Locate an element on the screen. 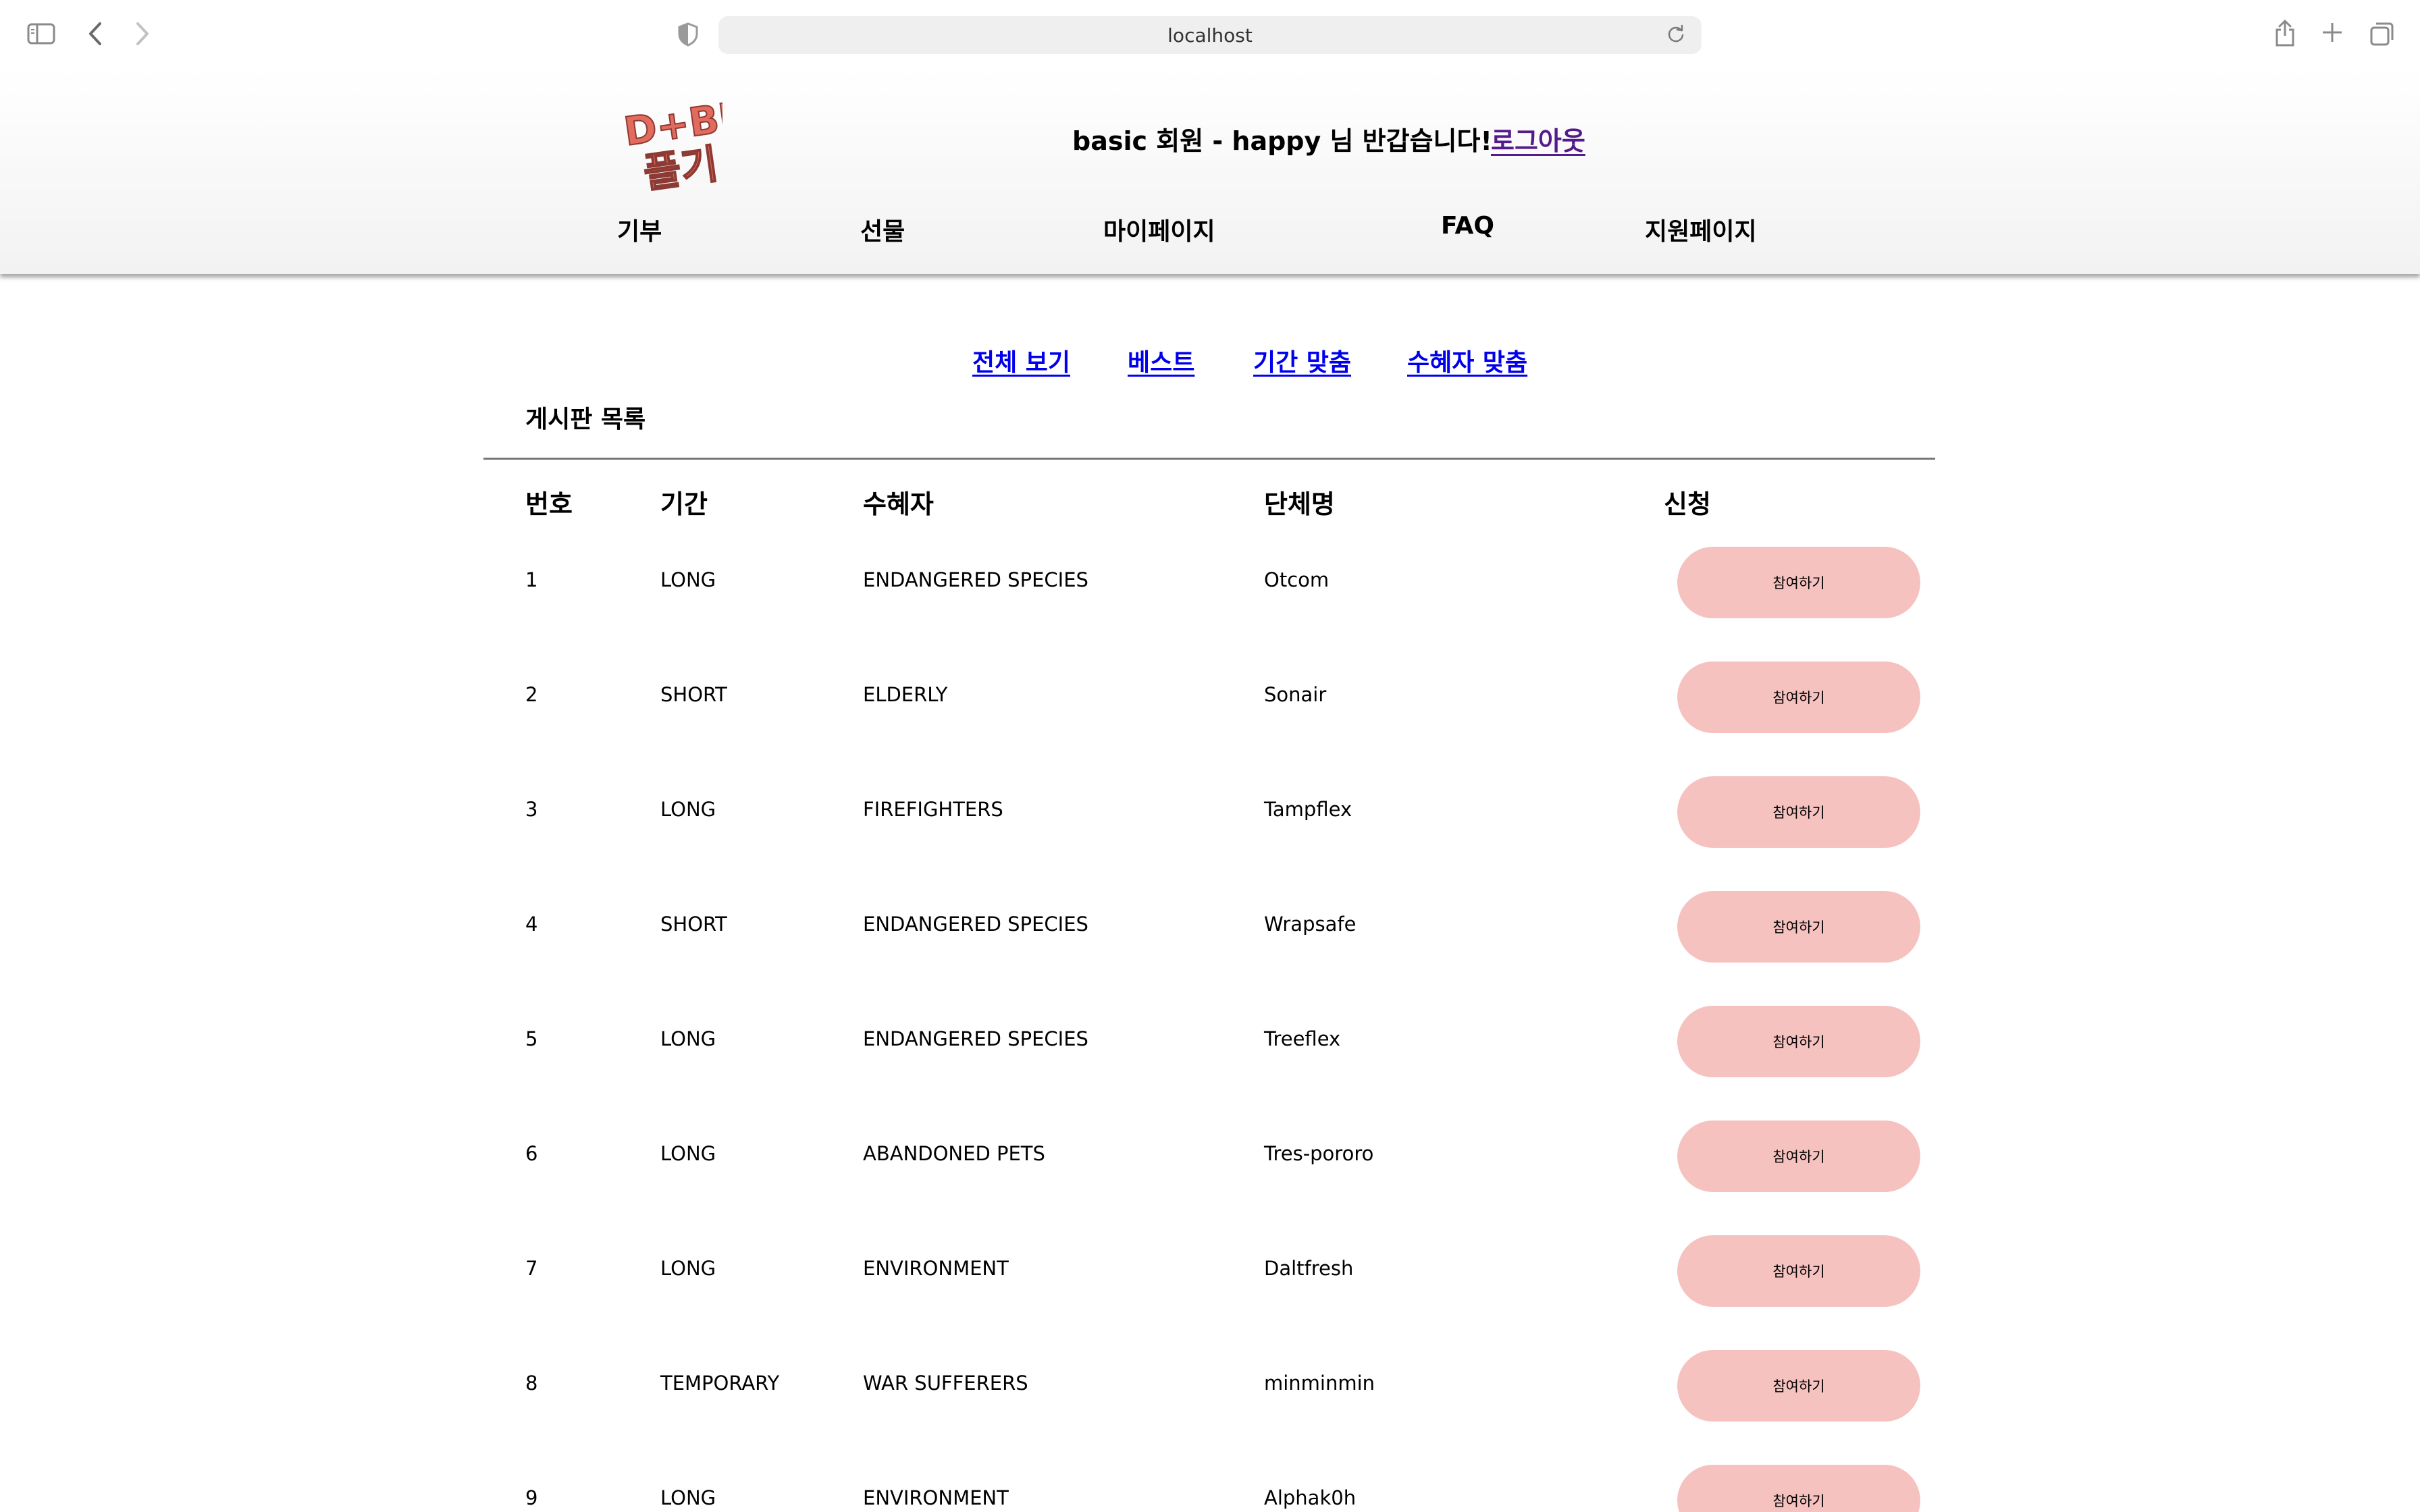 The height and width of the screenshot is (1512, 2420). col-number: 번호 is located at coordinates (549, 504).